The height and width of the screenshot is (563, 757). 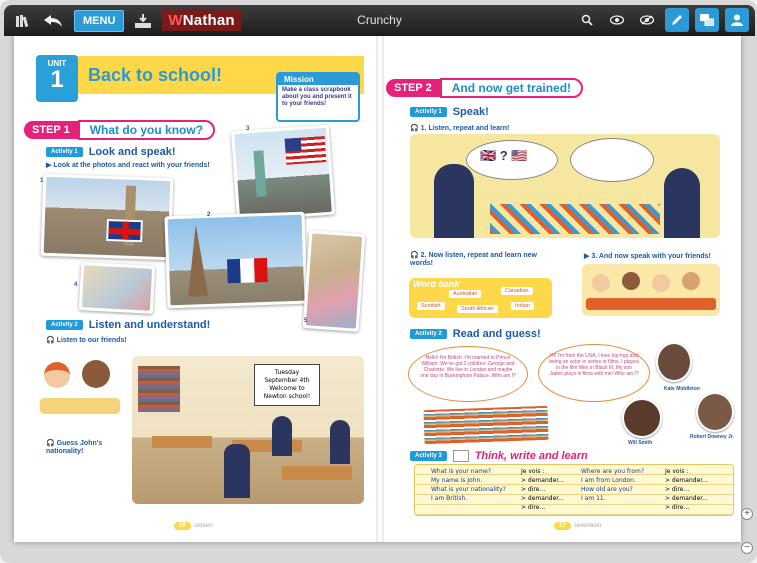 What do you see at coordinates (124, 230) in the screenshot?
I see `union-jack-flag` at bounding box center [124, 230].